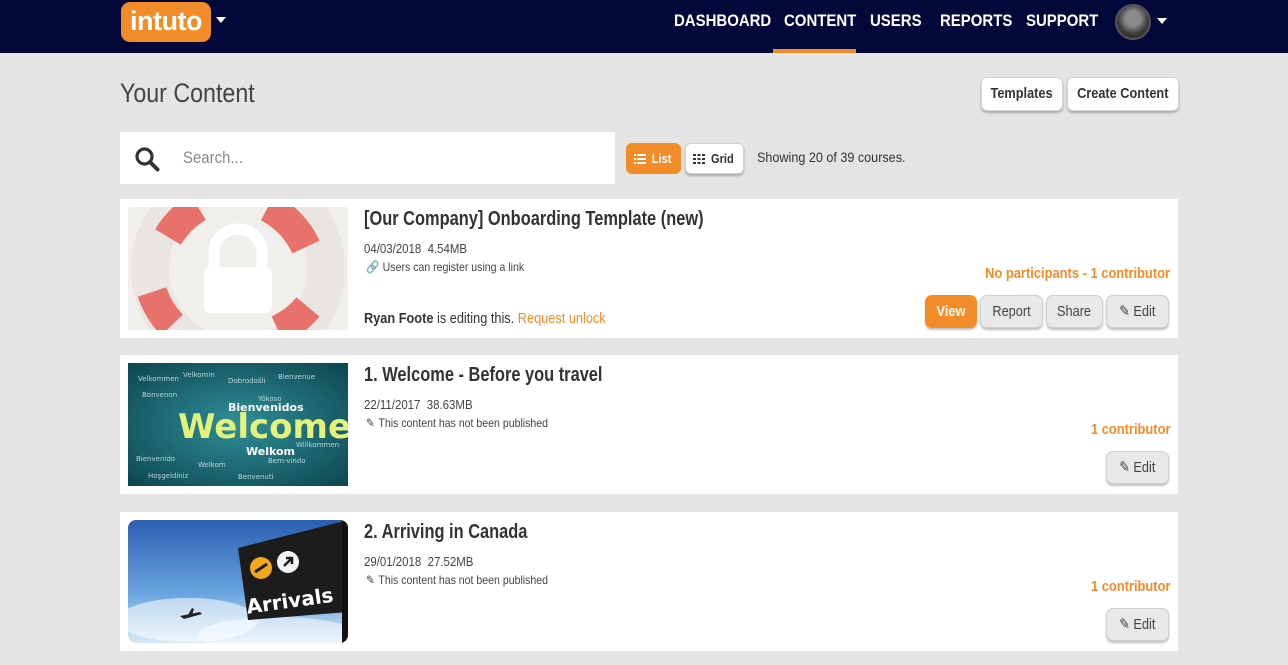 This screenshot has width=1288, height=665. I want to click on search-input, so click(368, 158).